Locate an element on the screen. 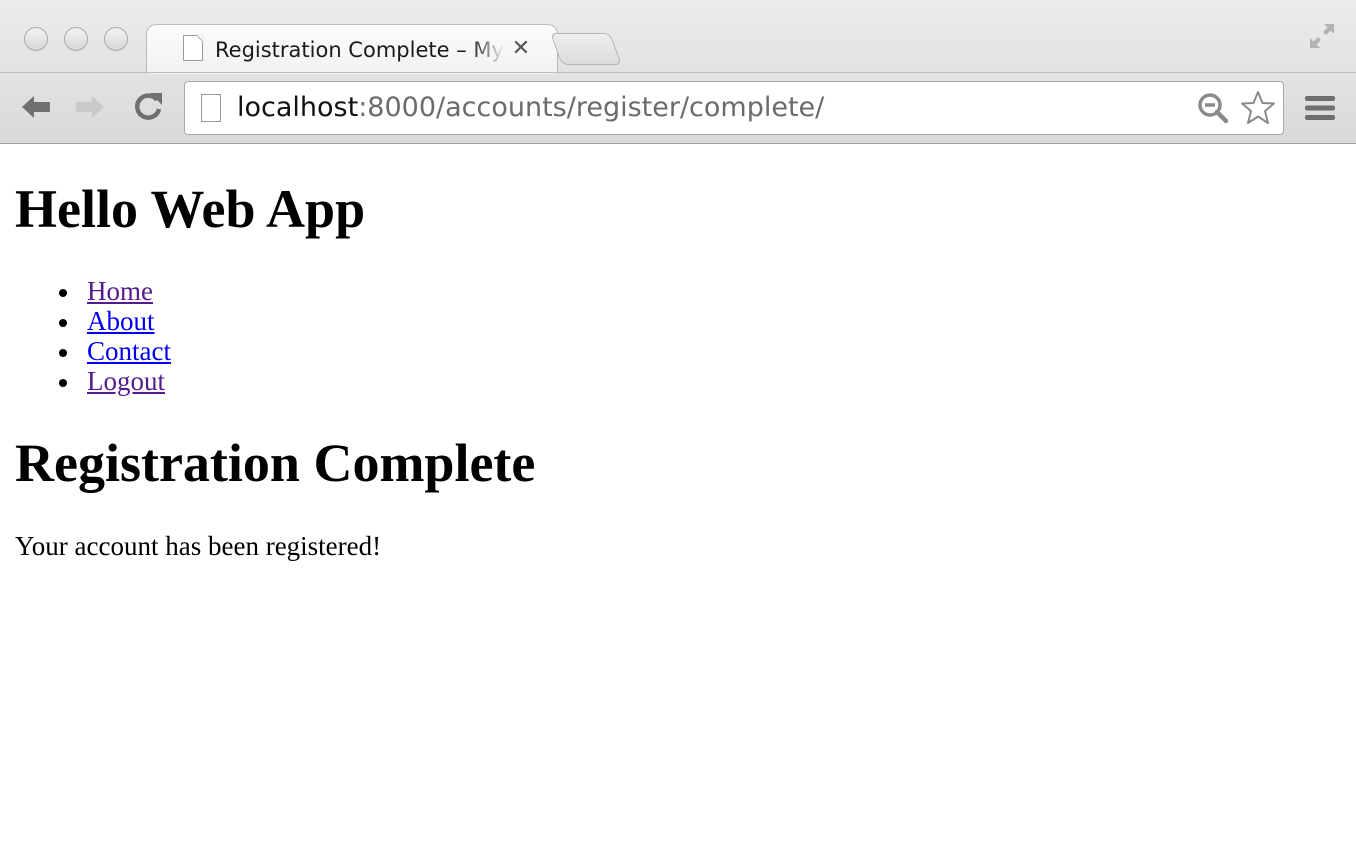  page-heading: Registration Complete is located at coordinates (275, 463).